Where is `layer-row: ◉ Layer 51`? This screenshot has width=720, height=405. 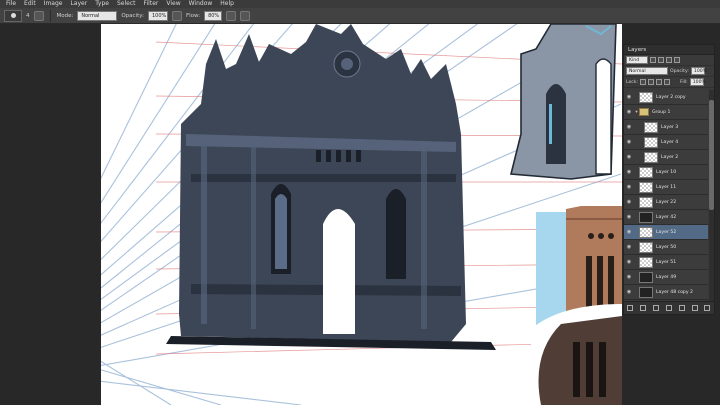
layer-row: ◉ Layer 51 is located at coordinates (666, 262).